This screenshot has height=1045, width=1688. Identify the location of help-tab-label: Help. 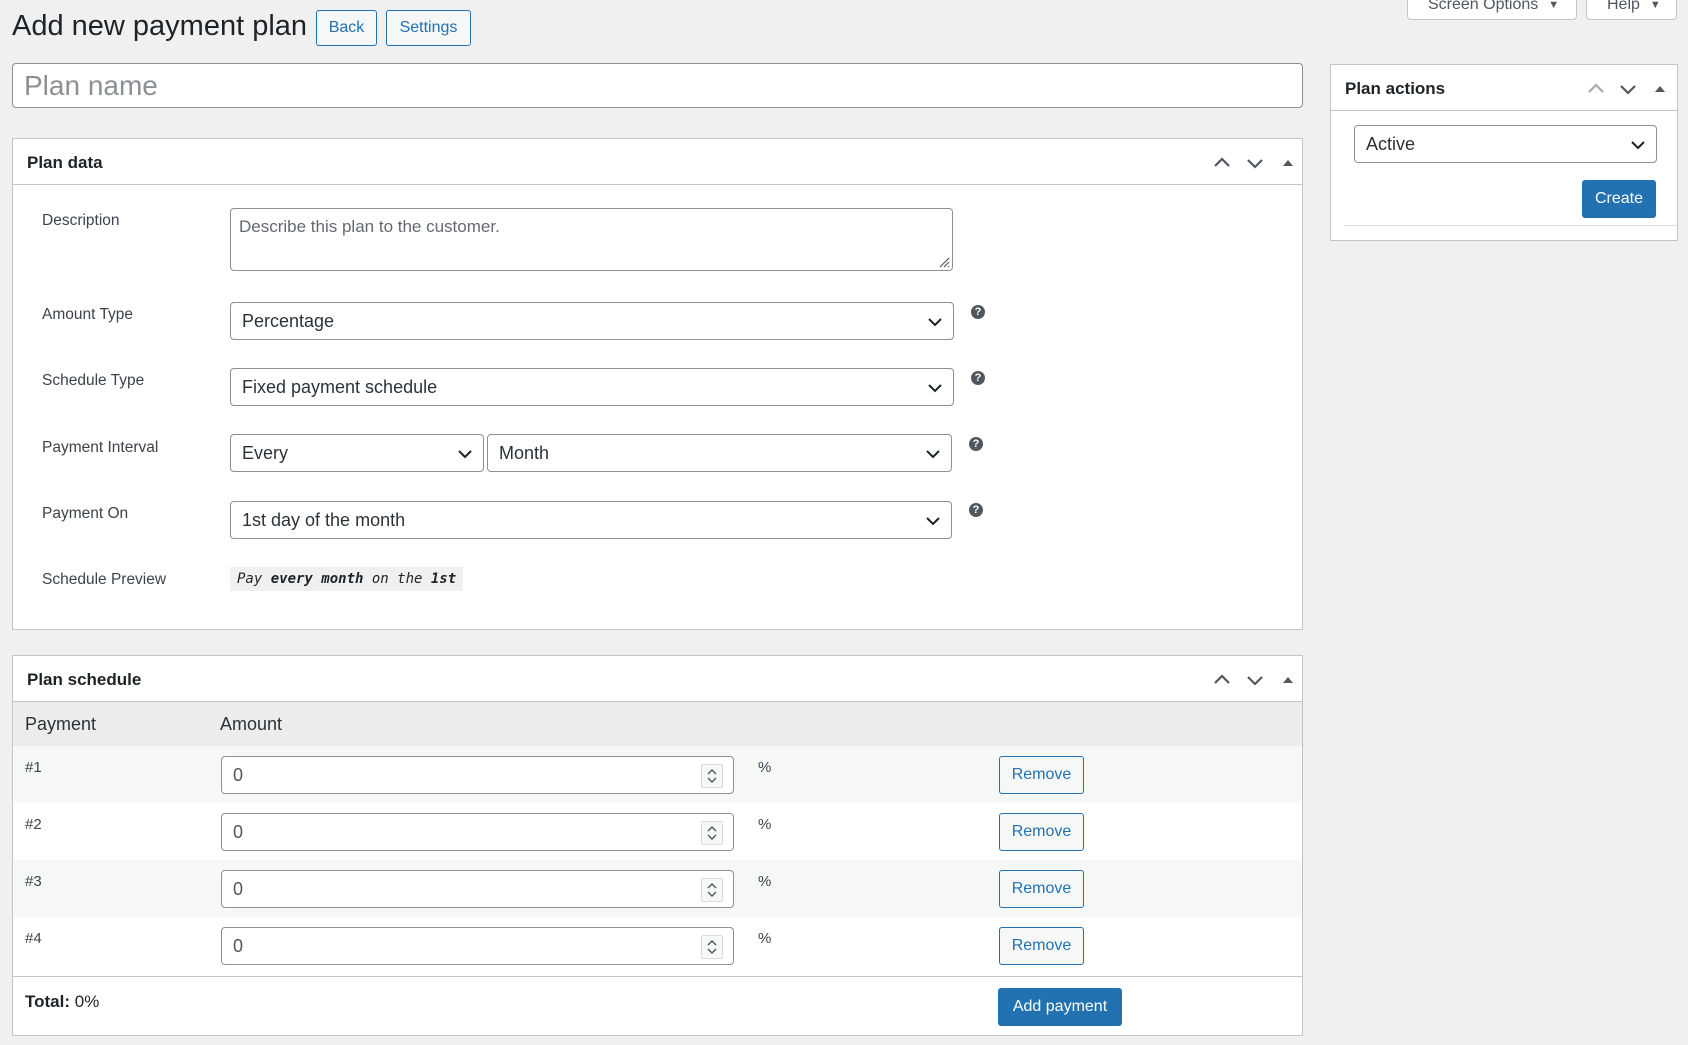
(1623, 6).